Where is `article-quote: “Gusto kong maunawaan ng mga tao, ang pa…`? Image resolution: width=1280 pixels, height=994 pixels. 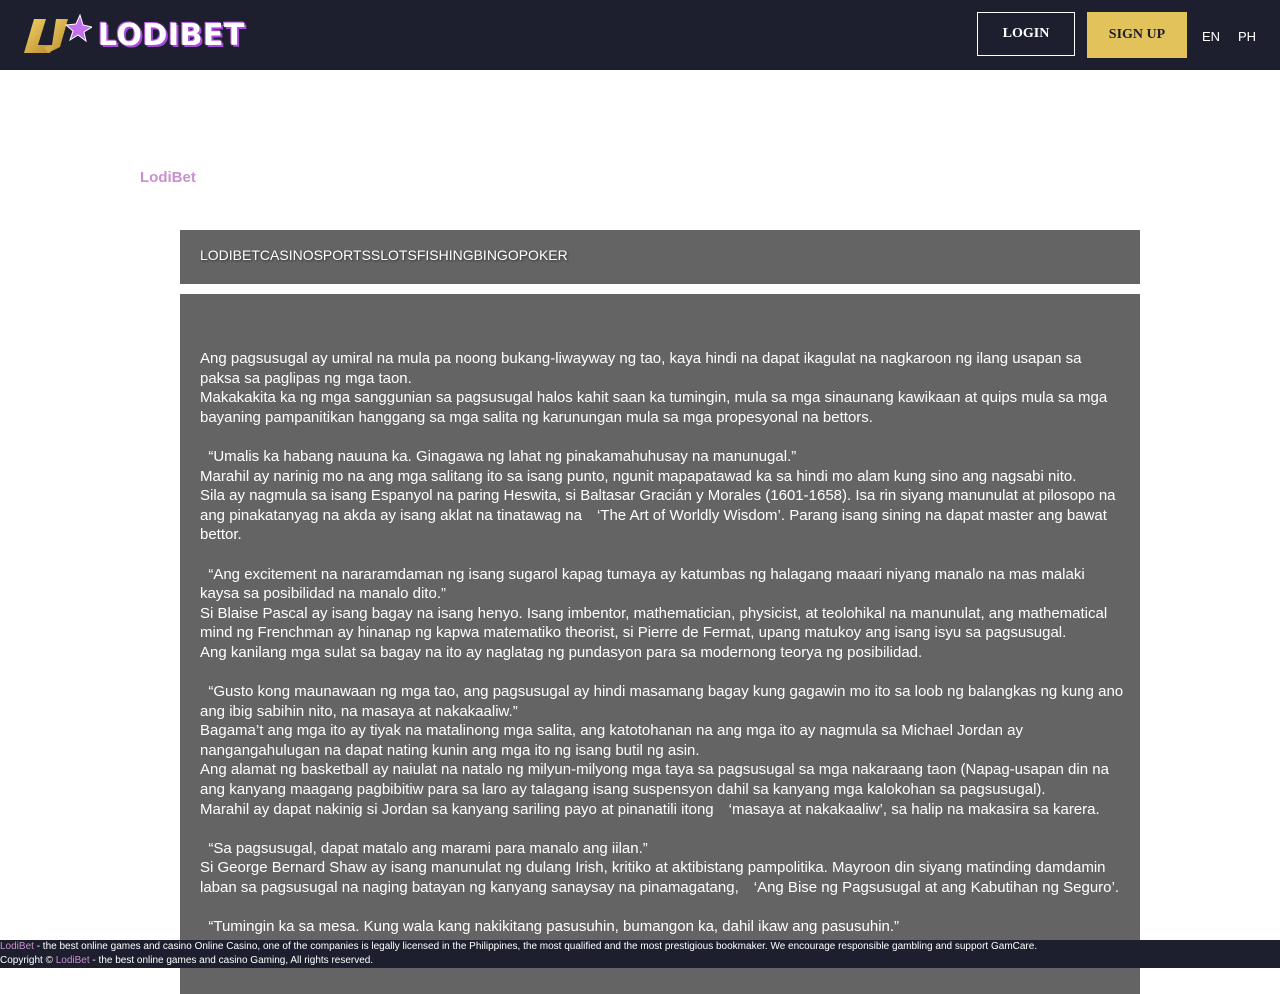 article-quote: “Gusto kong maunawaan ng mga tao, ang pa… is located at coordinates (664, 701).